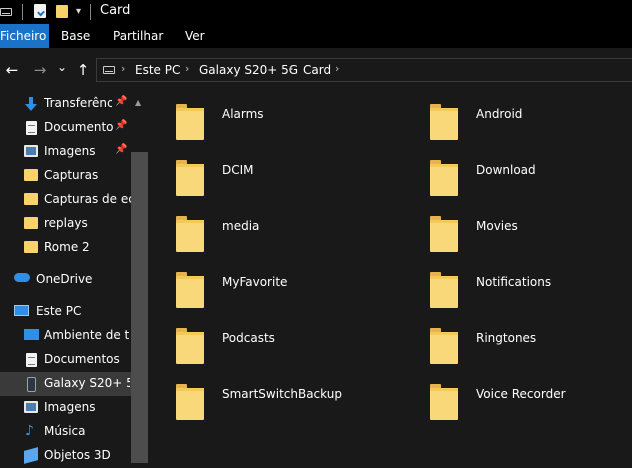  I want to click on tab-share: Partilhar, so click(138, 36).